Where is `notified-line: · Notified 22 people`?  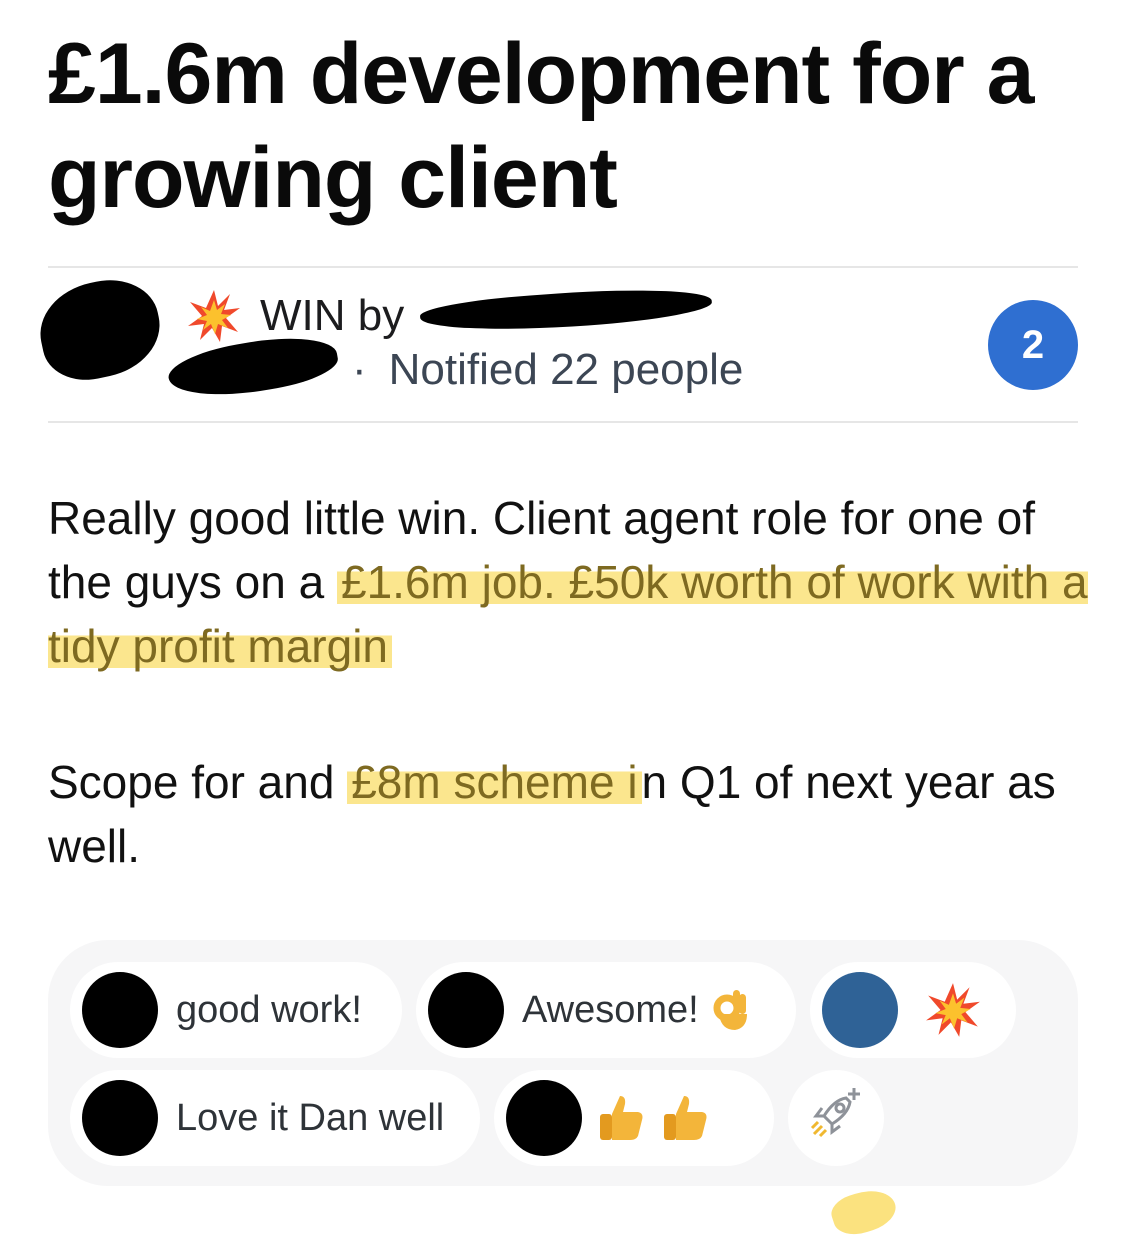
notified-line: · Notified 22 people is located at coordinates (547, 370).